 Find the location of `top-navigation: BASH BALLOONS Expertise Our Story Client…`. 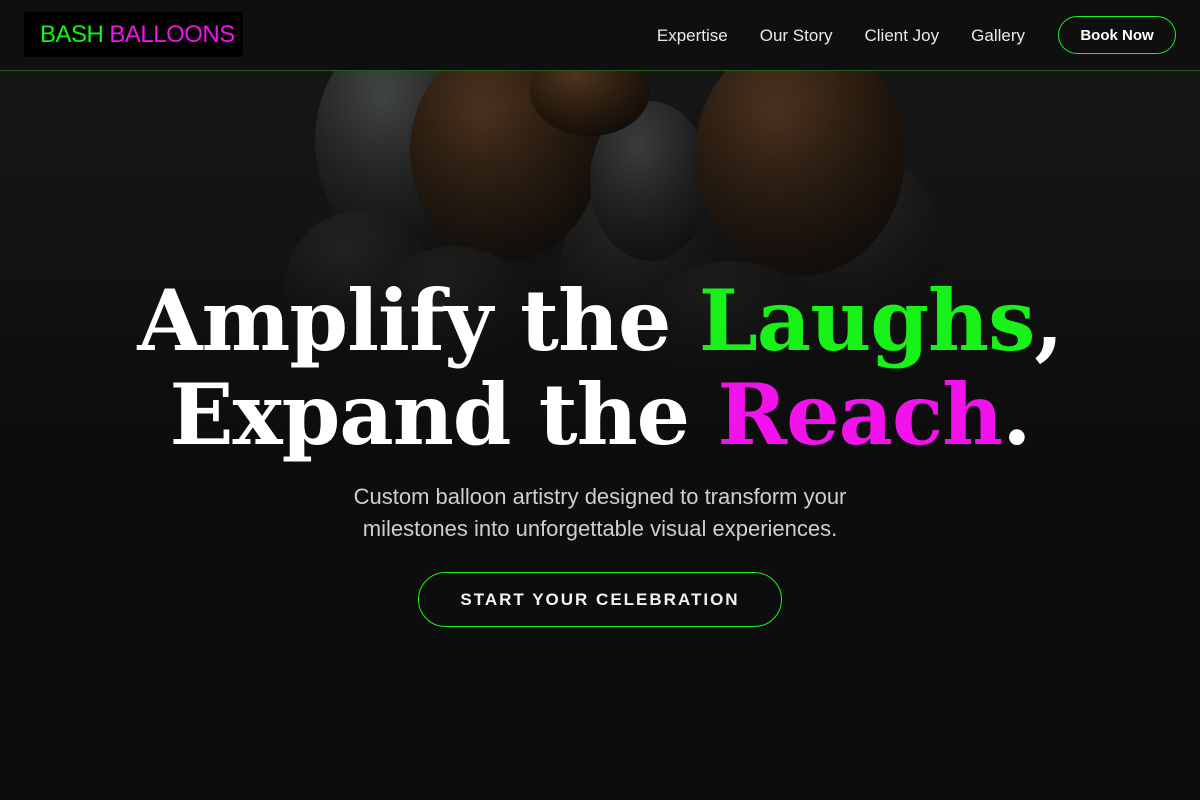

top-navigation: BASH BALLOONS Expertise Our Story Client… is located at coordinates (600, 35).